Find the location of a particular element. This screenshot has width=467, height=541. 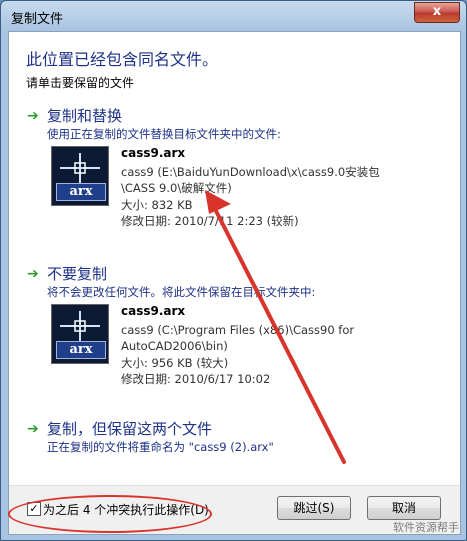

annotation-ellipse is located at coordinates (110, 514).